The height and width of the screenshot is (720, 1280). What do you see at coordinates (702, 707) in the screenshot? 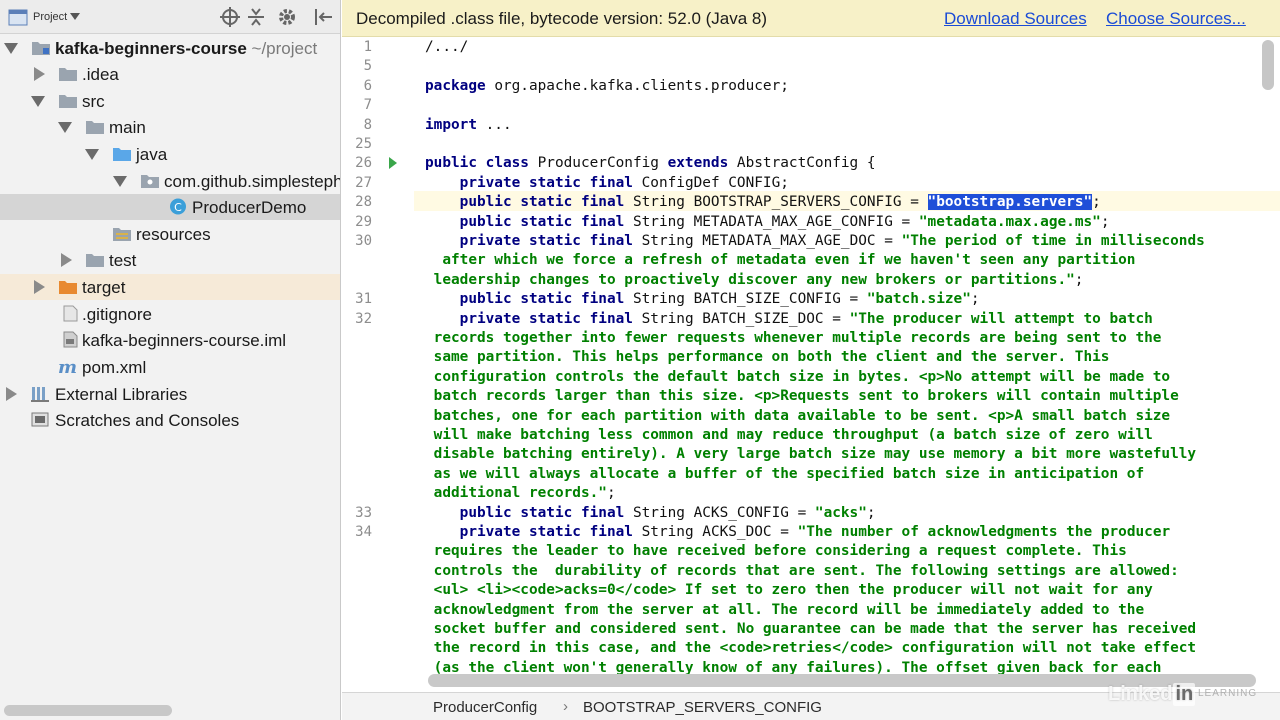
I see `breadcrumb-field: BOOTSTRAP_SERVERS_CONFIG` at bounding box center [702, 707].